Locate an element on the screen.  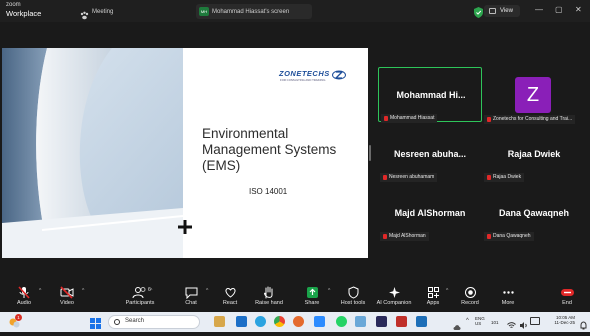
view-button-label: View is located at coordinates (506, 11).